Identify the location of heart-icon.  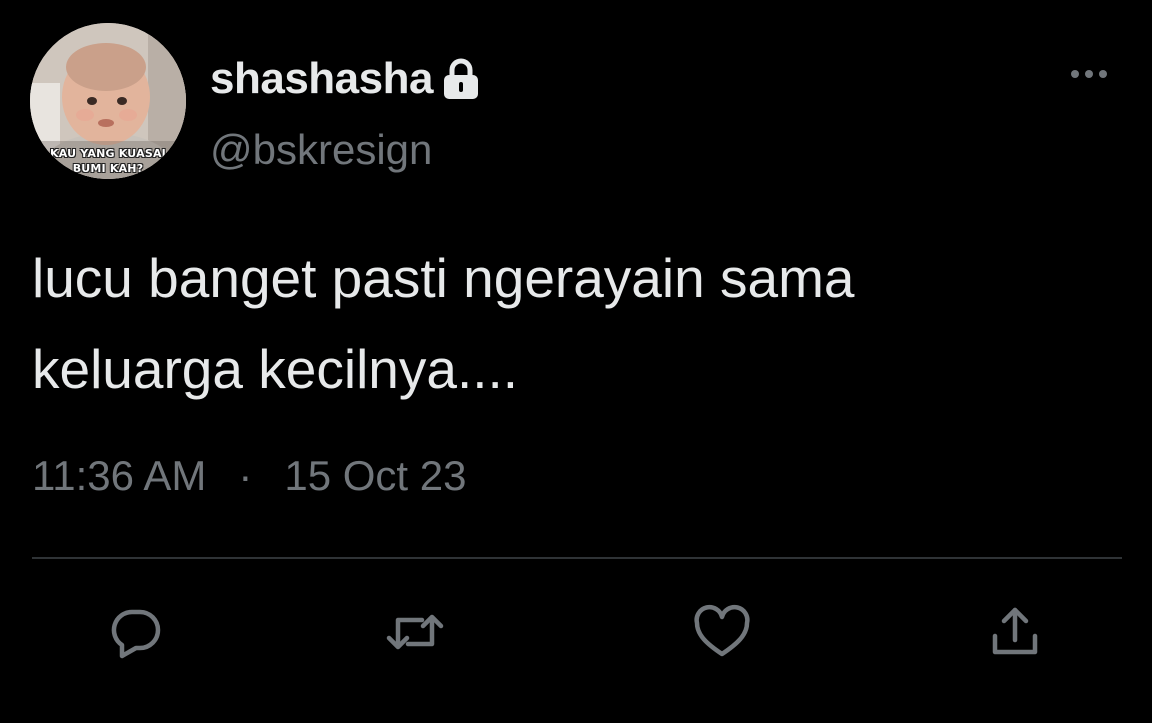
(722, 630).